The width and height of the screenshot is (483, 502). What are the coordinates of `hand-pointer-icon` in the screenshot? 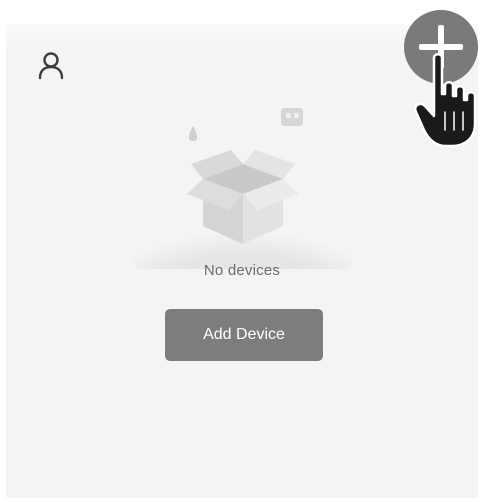 It's located at (445, 100).